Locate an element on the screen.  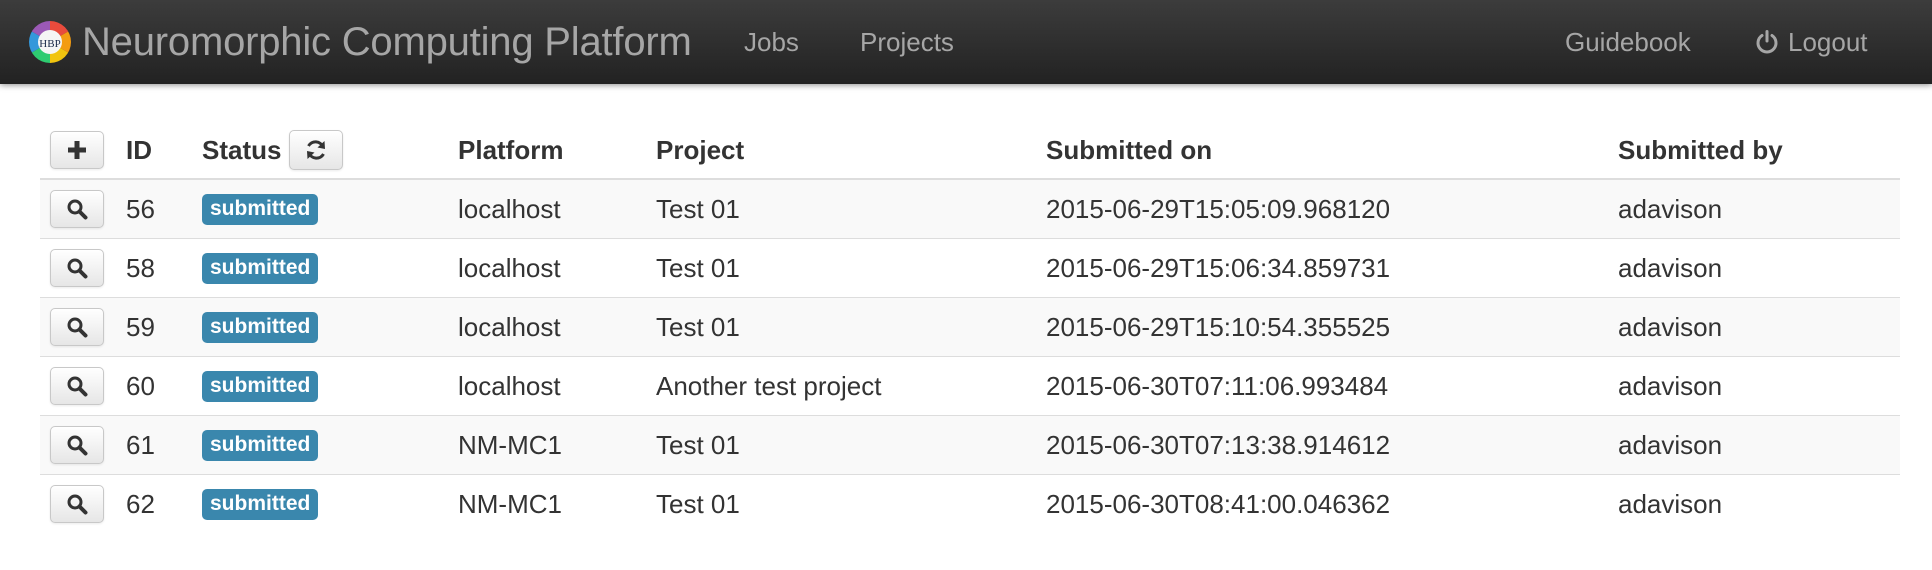
logo-text: HBP is located at coordinates (49, 44).